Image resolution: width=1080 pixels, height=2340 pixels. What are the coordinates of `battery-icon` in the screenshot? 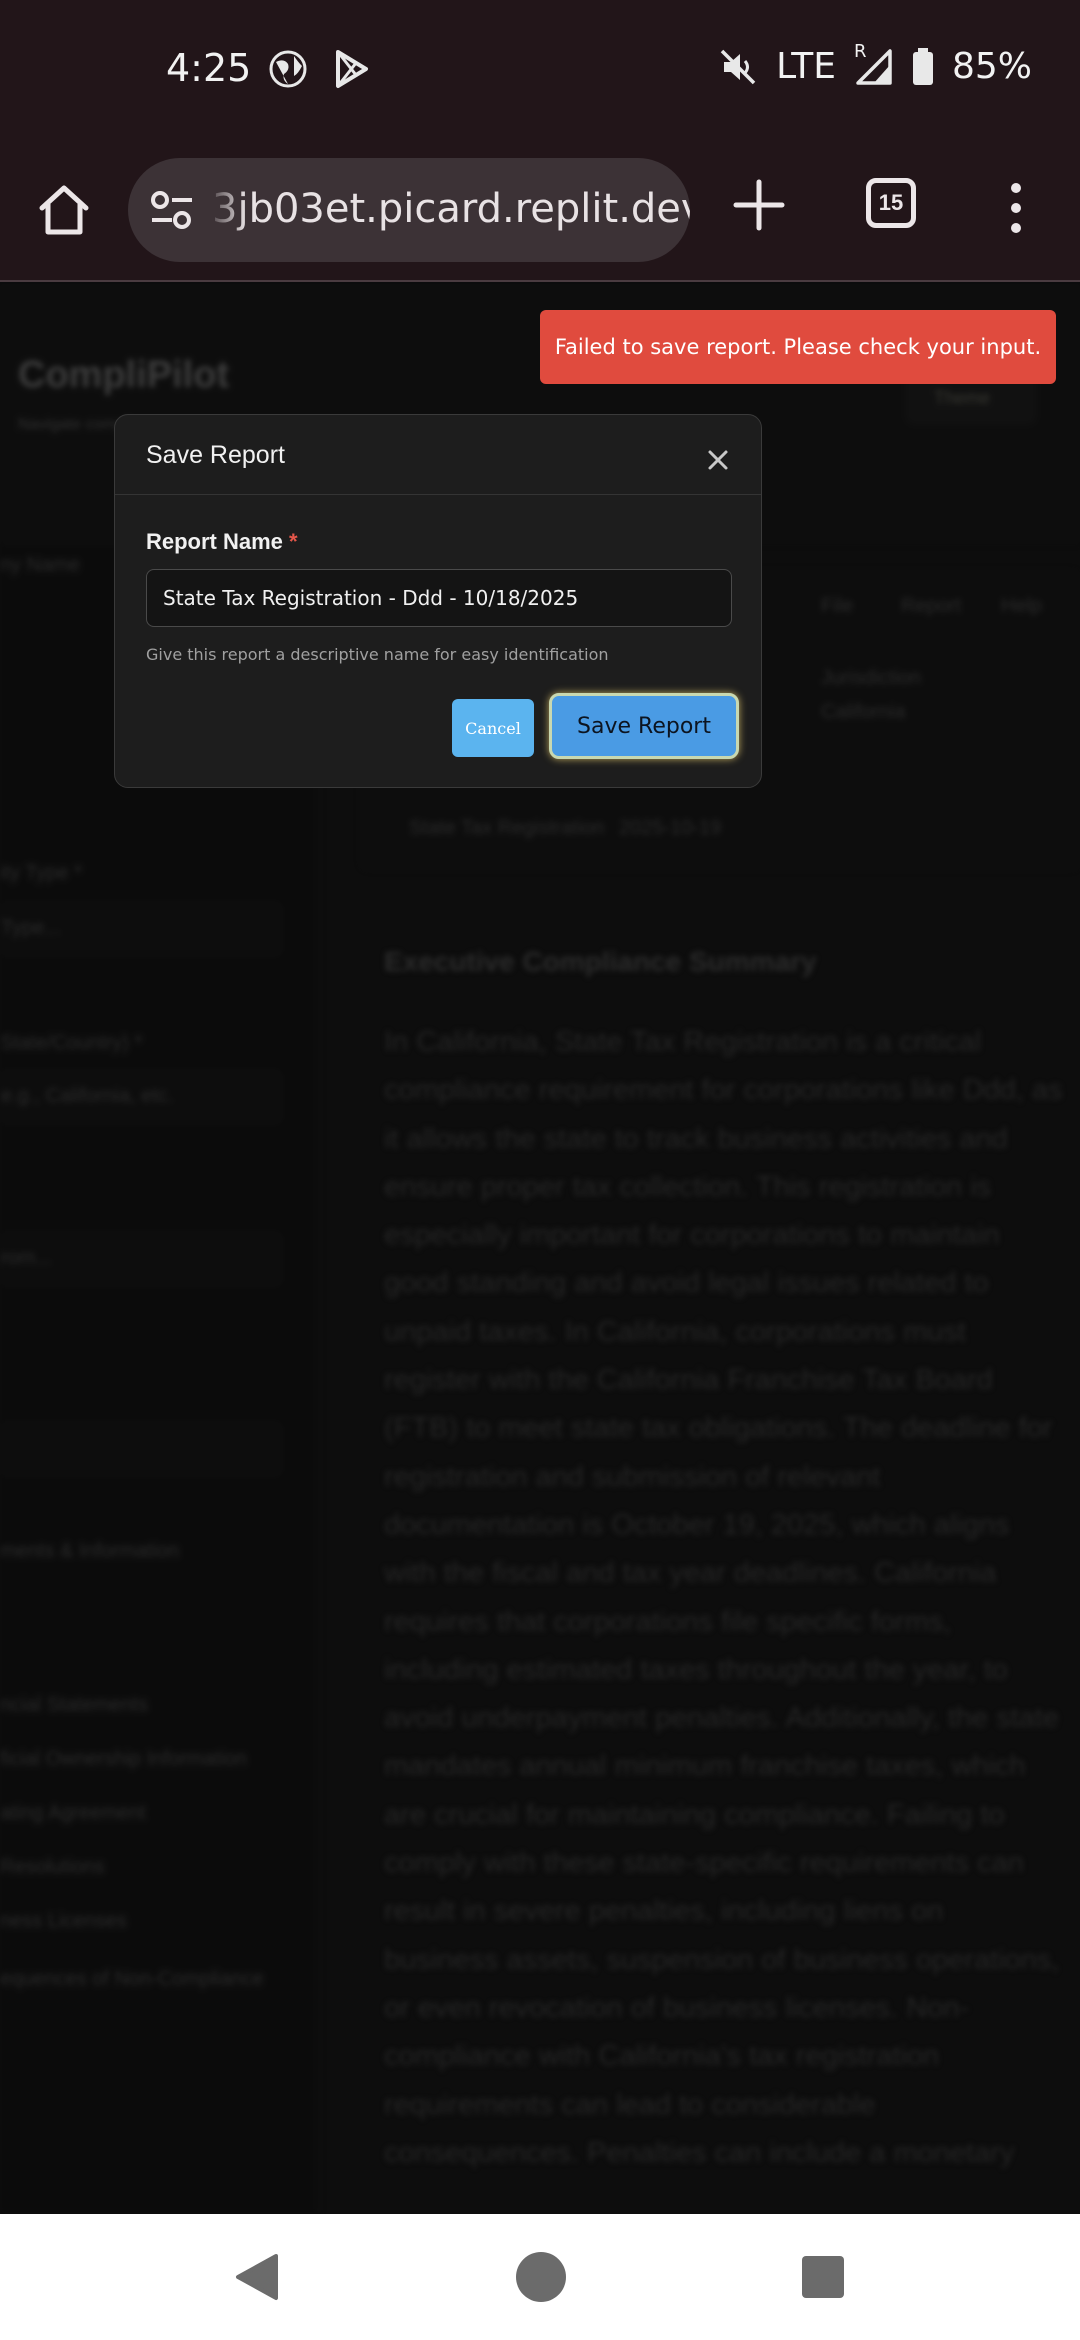 It's located at (922, 66).